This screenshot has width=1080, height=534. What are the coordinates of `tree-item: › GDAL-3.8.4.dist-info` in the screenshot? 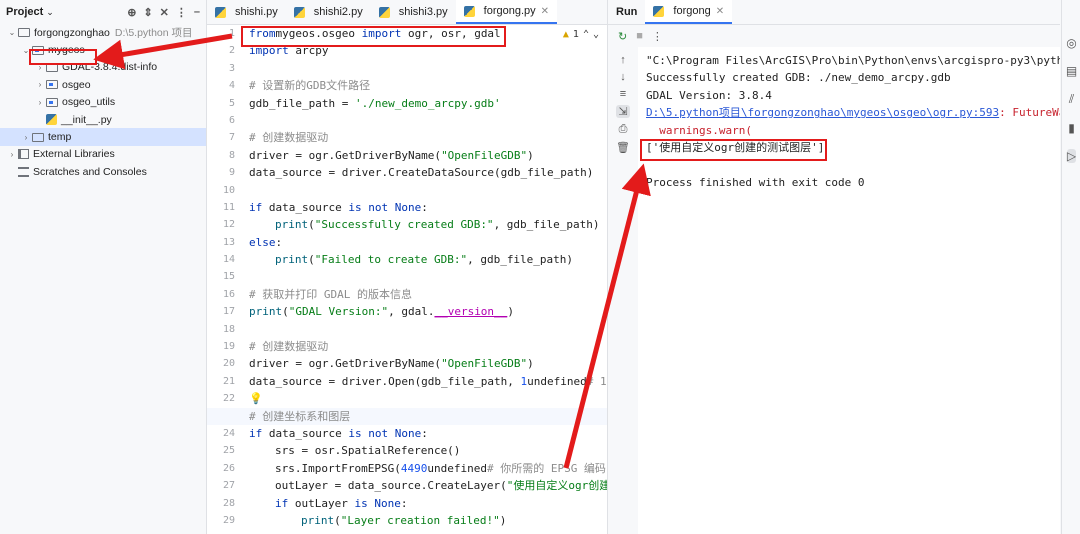 It's located at (103, 67).